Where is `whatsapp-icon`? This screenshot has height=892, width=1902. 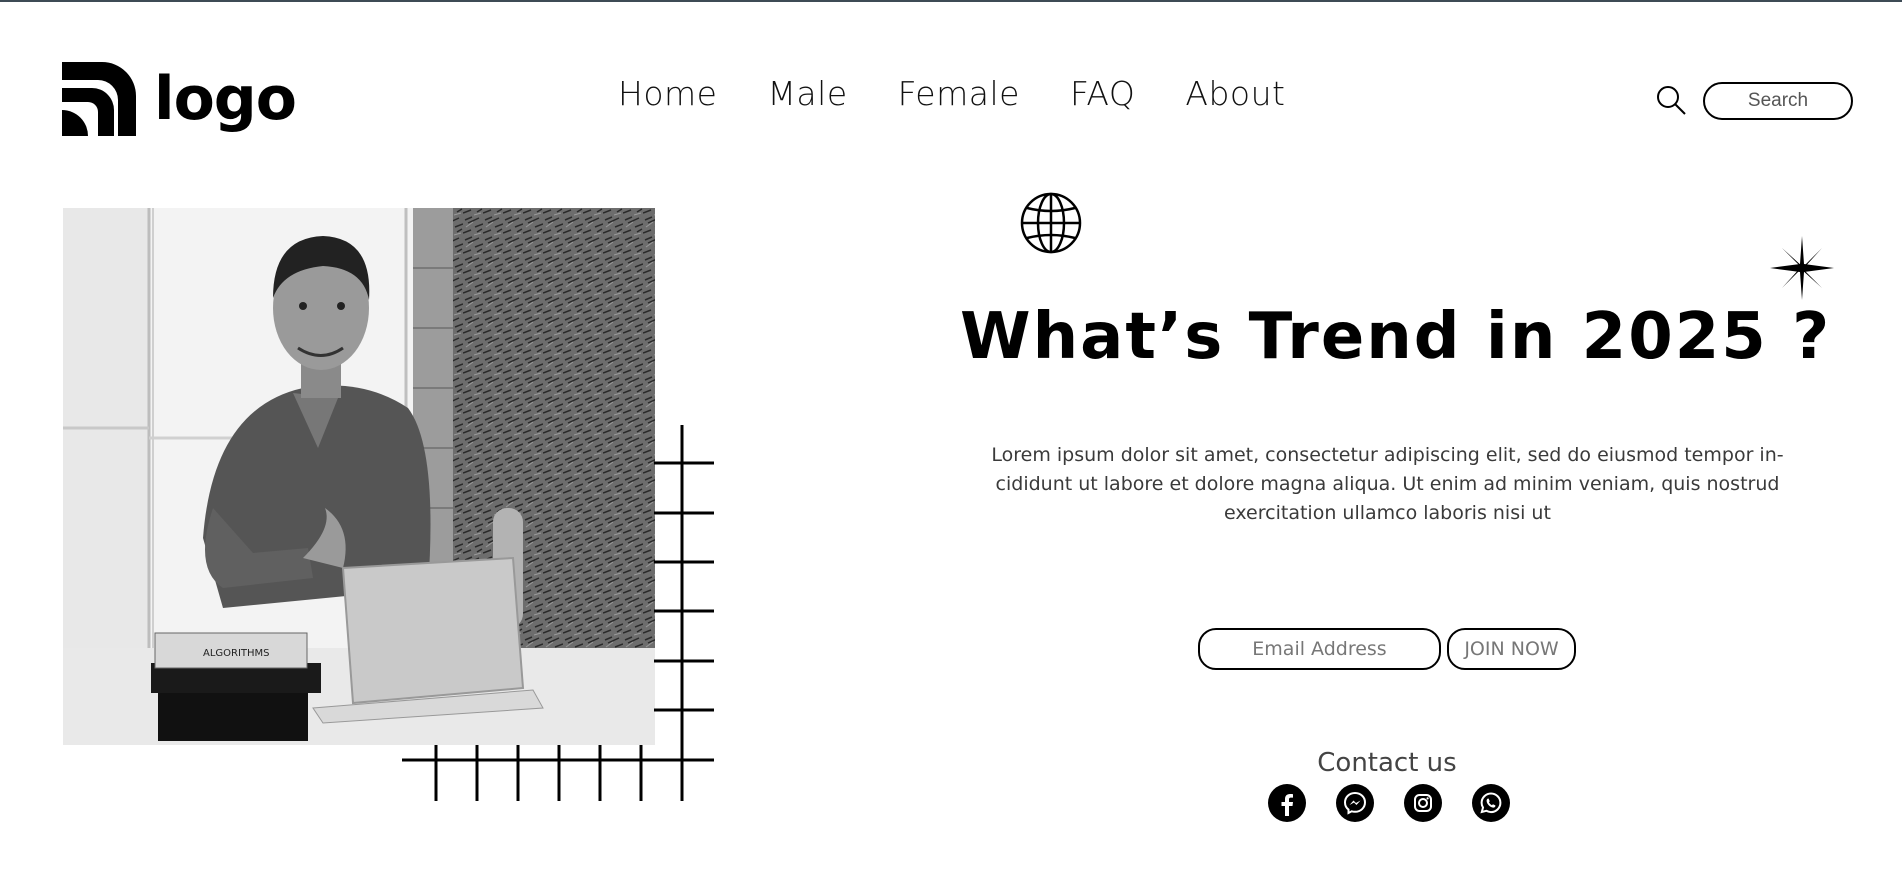 whatsapp-icon is located at coordinates (1491, 803).